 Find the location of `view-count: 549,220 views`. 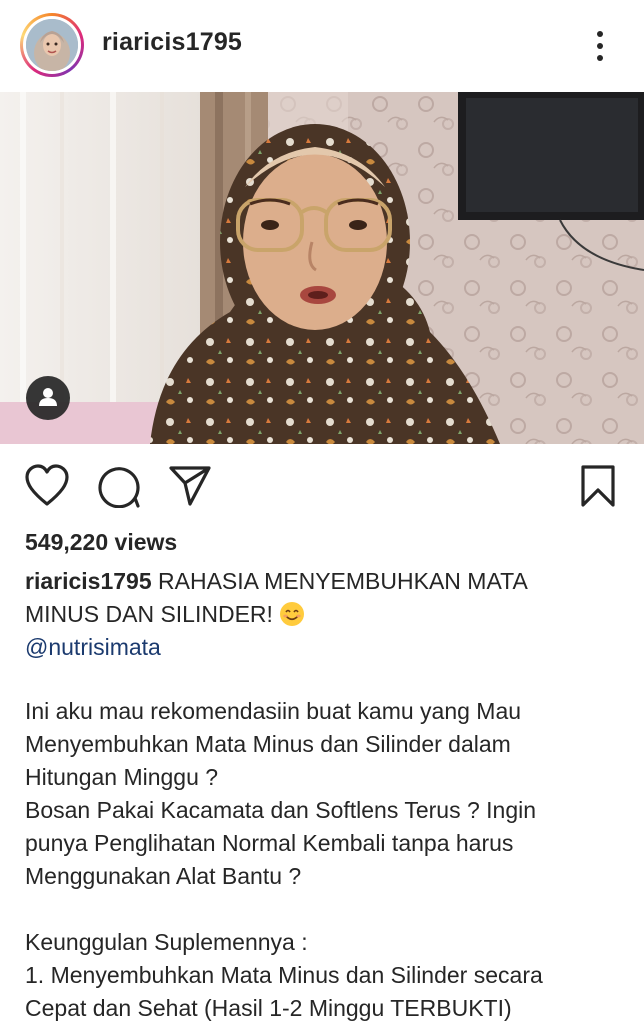

view-count: 549,220 views is located at coordinates (101, 542).